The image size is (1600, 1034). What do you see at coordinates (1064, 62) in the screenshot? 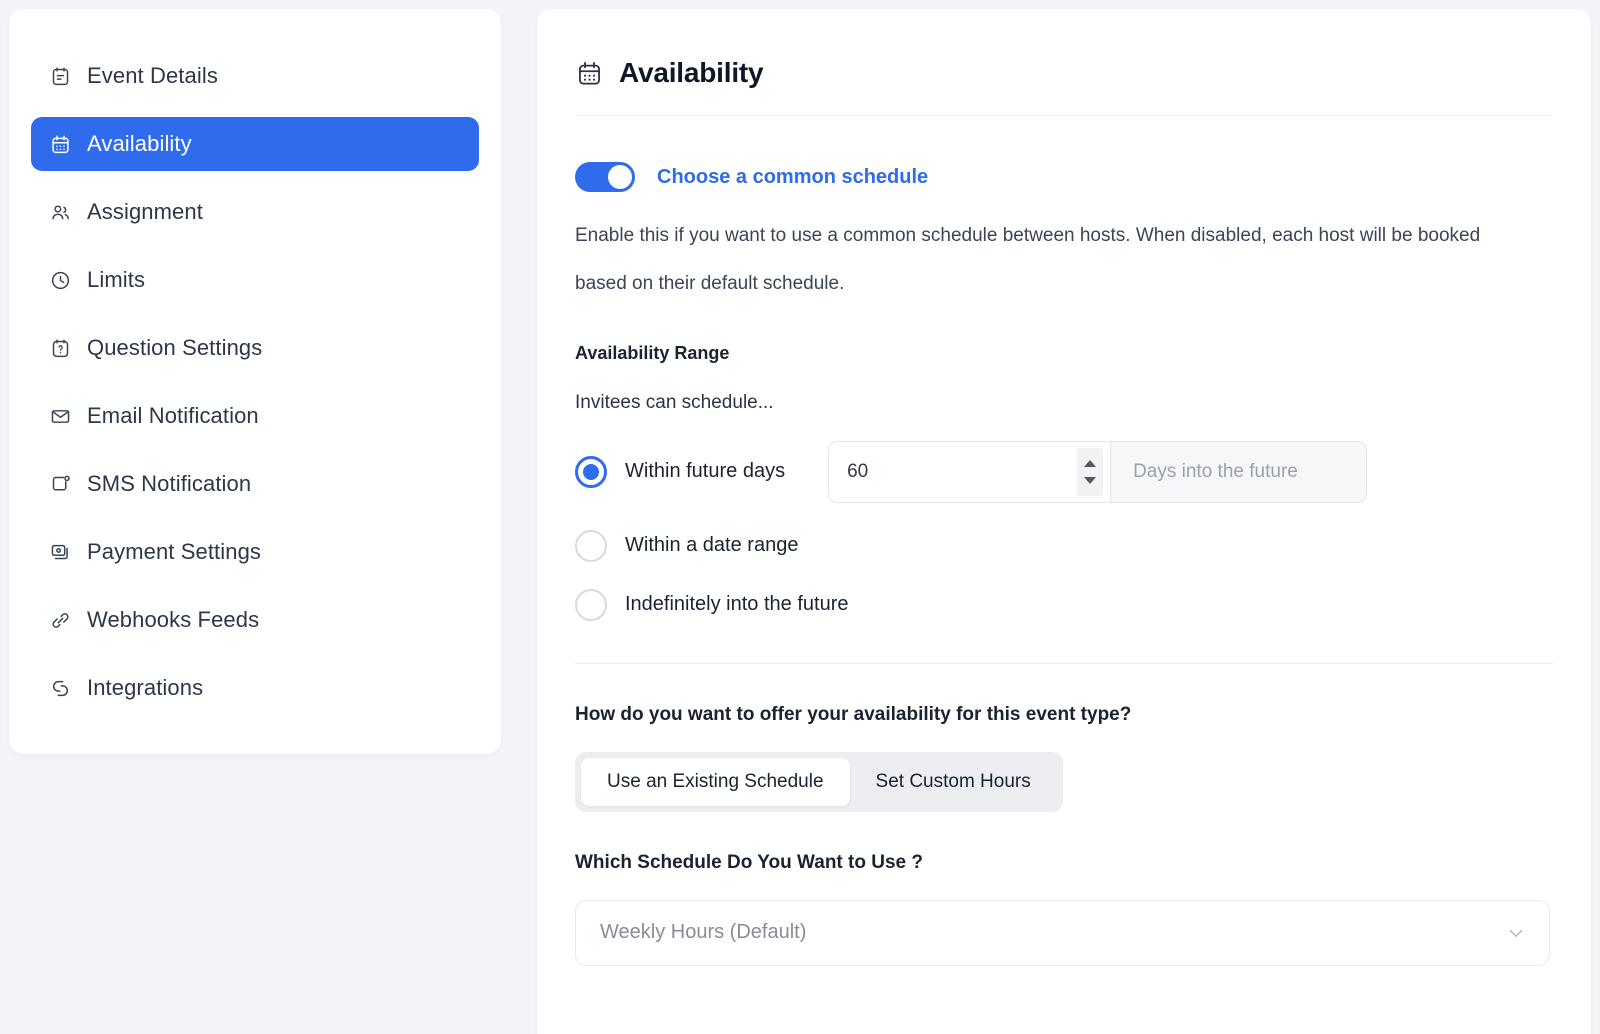
I see `panel-header: Availability` at bounding box center [1064, 62].